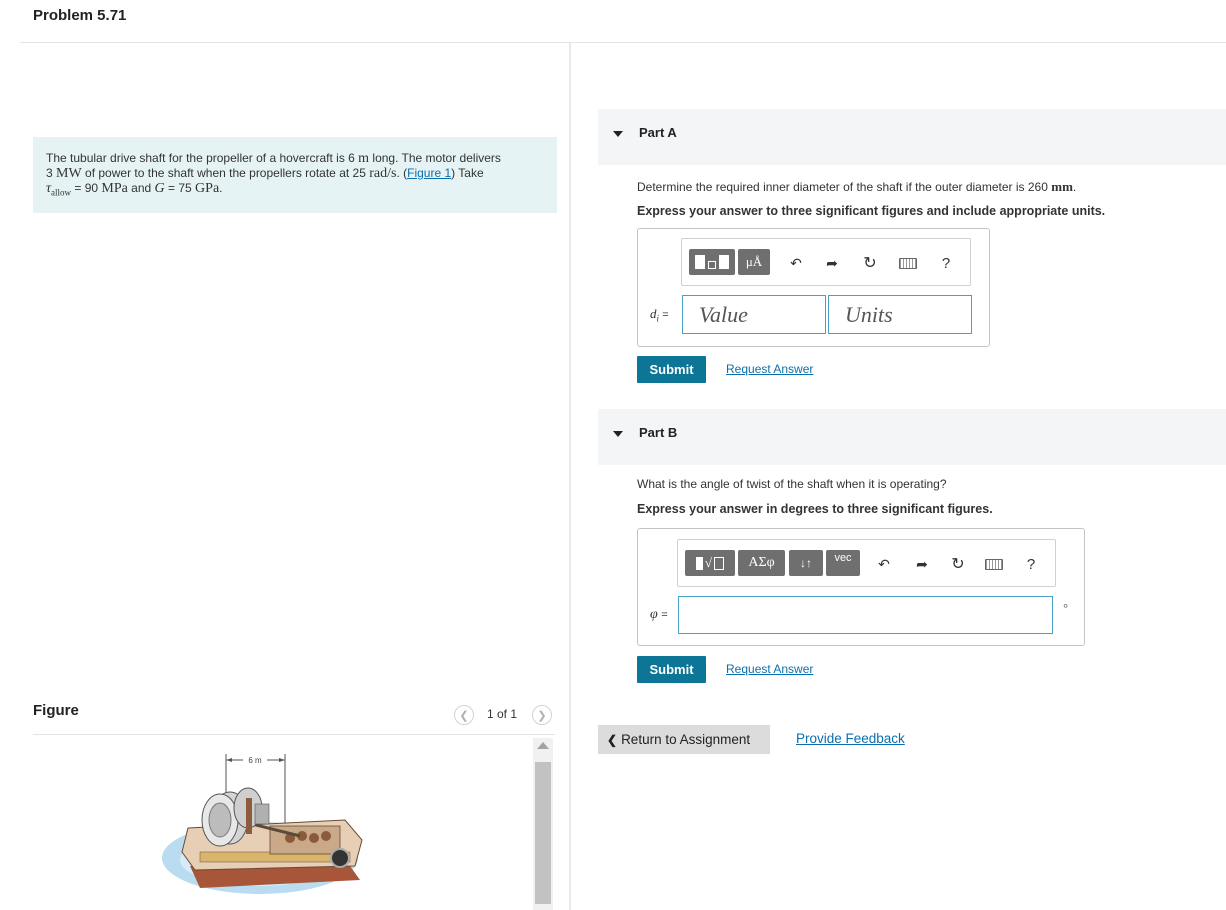 The height and width of the screenshot is (910, 1226). Describe the element at coordinates (866, 563) in the screenshot. I see `part-b-toolbar: √ ΑΣφ ↓↑ vec ↶ ➦ ↻ ?` at that location.